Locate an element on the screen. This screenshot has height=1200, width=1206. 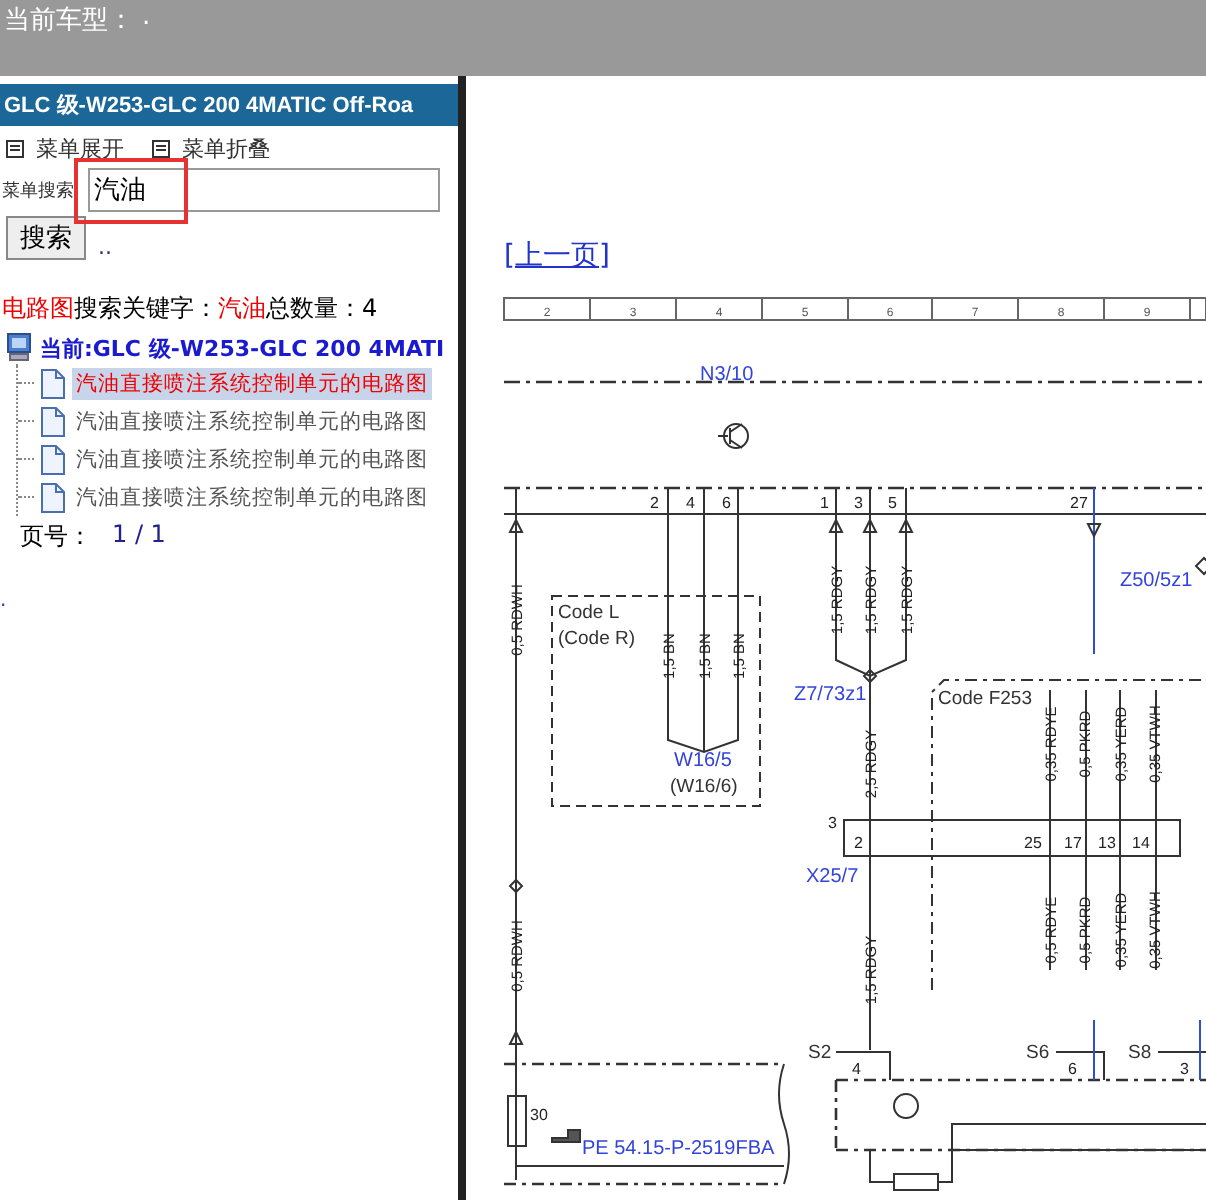
previous-page-link: [上一页] is located at coordinates (557, 256).